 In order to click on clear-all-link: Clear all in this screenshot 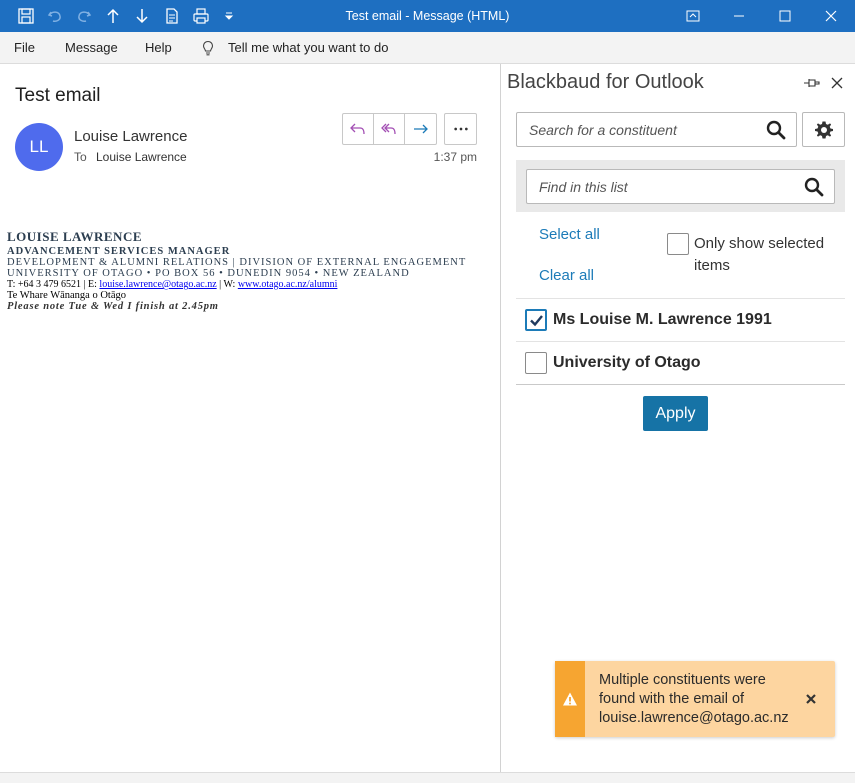, I will do `click(566, 275)`.